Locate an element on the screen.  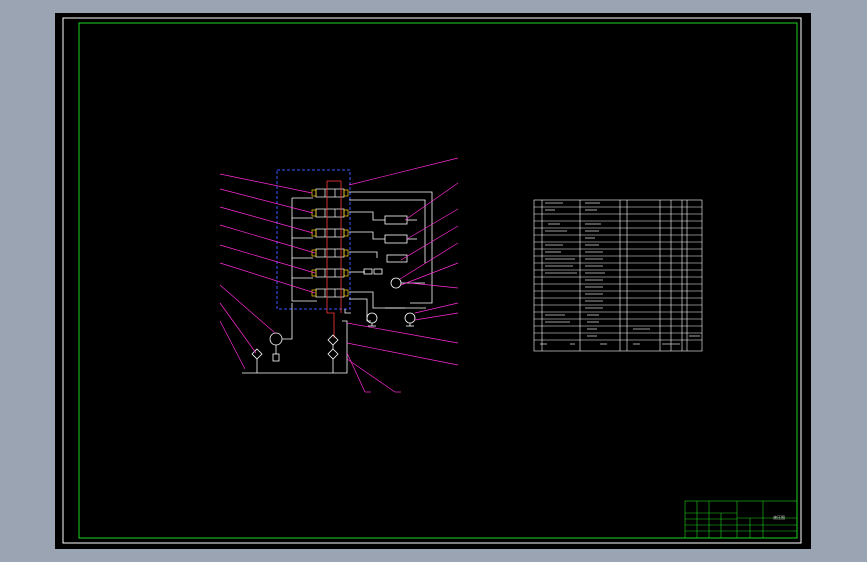
electric-motor is located at coordinates (276, 357).